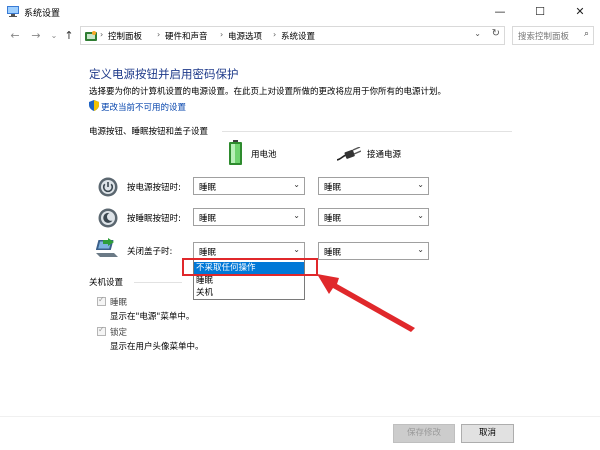 The width and height of the screenshot is (600, 450). Describe the element at coordinates (152, 317) in the screenshot. I see `sleep-description: 显示在"电源"菜单中。` at that location.